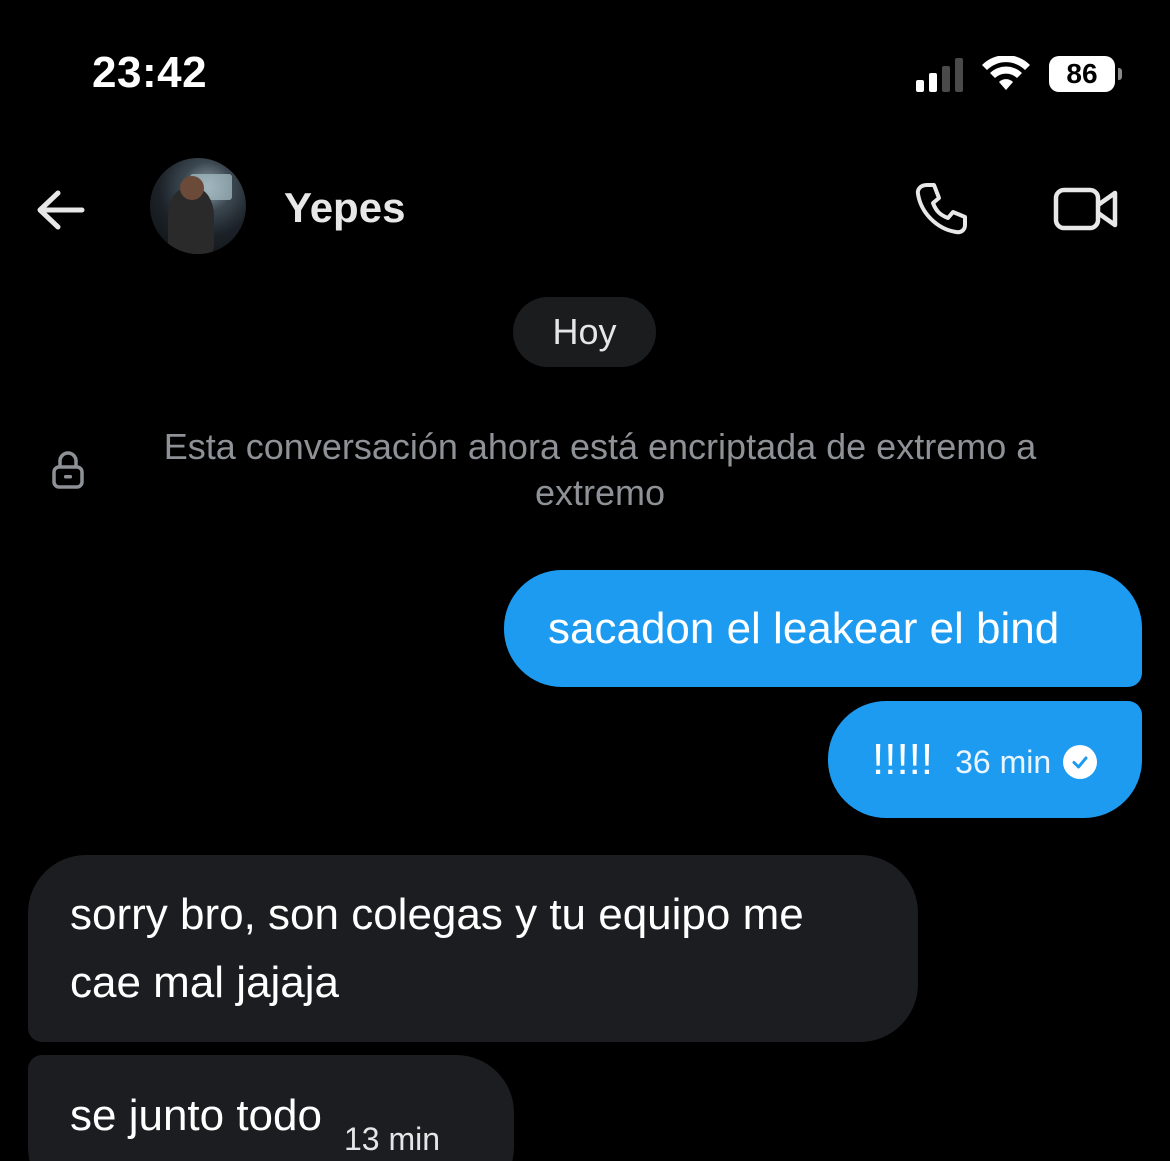 The image size is (1170, 1161). I want to click on back-button, so click(60, 210).